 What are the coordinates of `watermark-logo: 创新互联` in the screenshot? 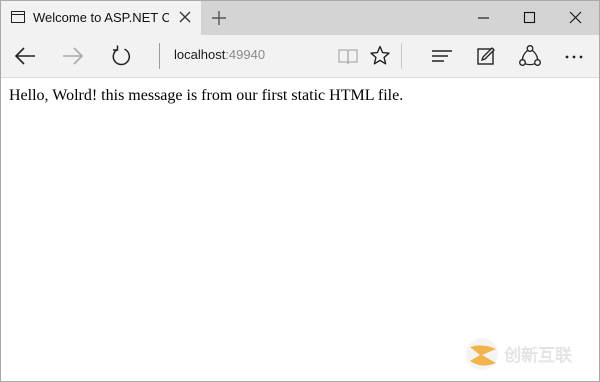 It's located at (519, 354).